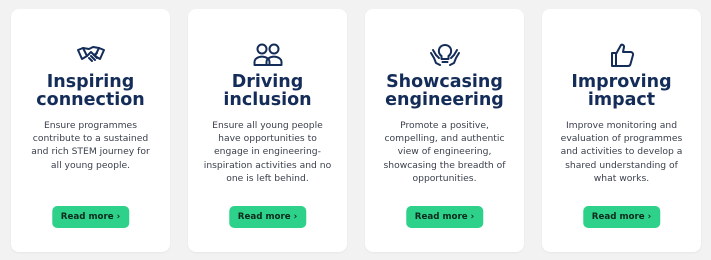  Describe the element at coordinates (621, 125) in the screenshot. I see `desc-line: Improve monitoring and` at that location.